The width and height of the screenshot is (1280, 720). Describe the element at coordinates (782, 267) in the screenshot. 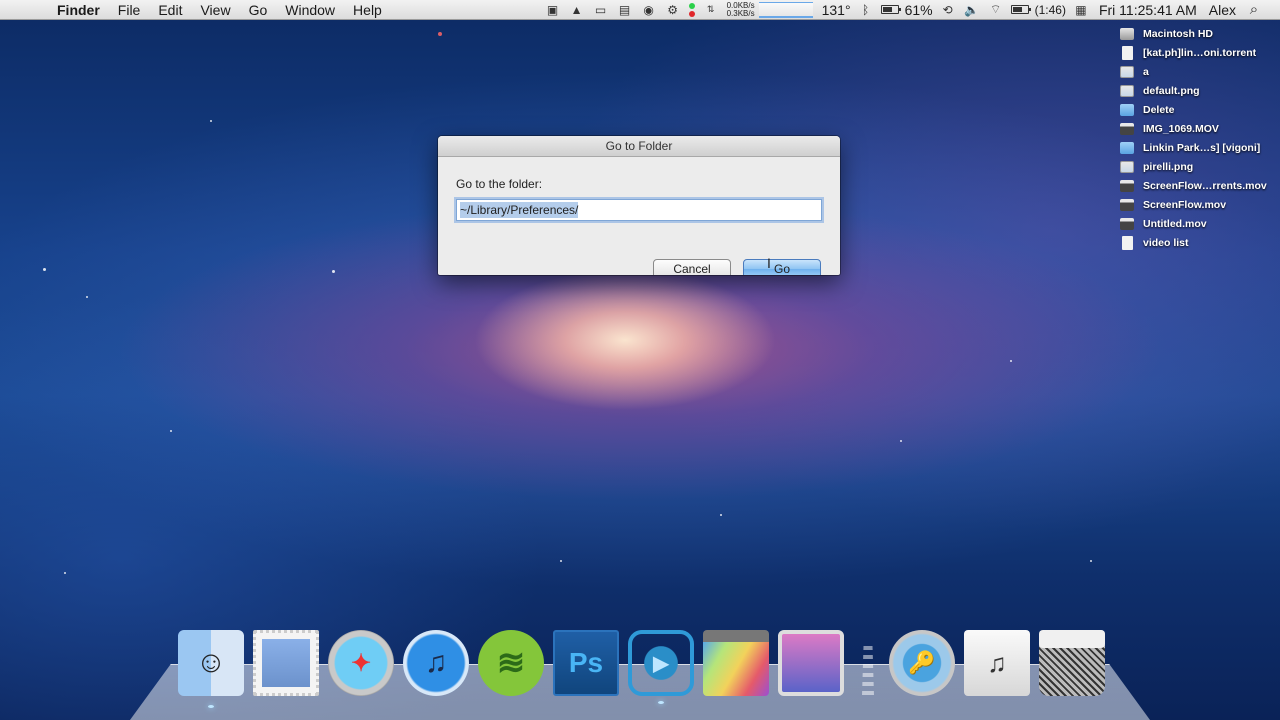

I see `go-button: Go` at that location.